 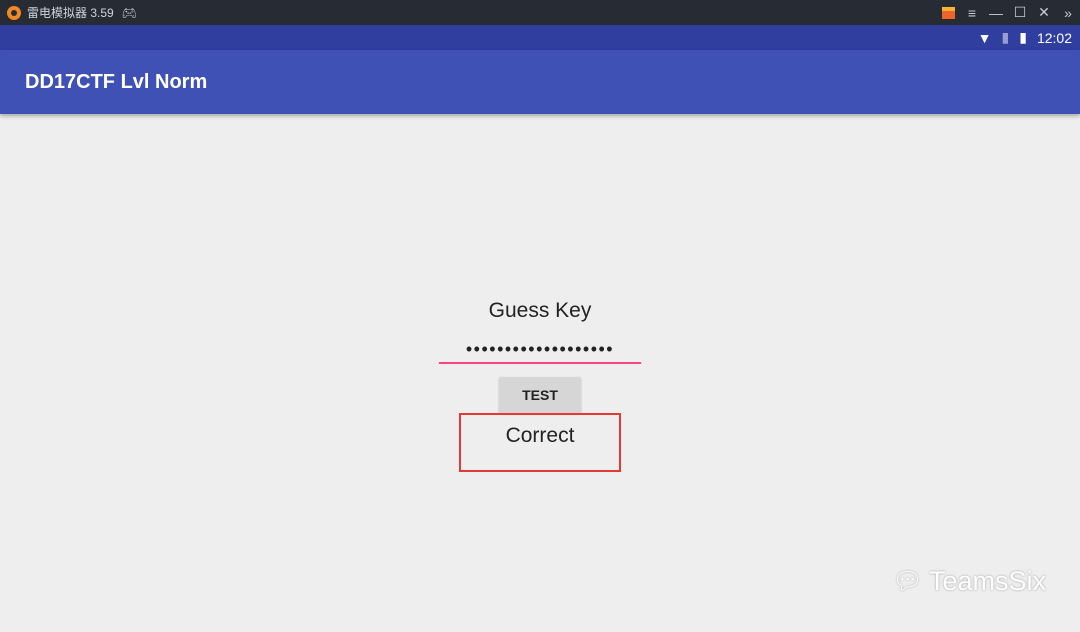 I want to click on gamepad-icon: 🎮︎, so click(x=129, y=13).